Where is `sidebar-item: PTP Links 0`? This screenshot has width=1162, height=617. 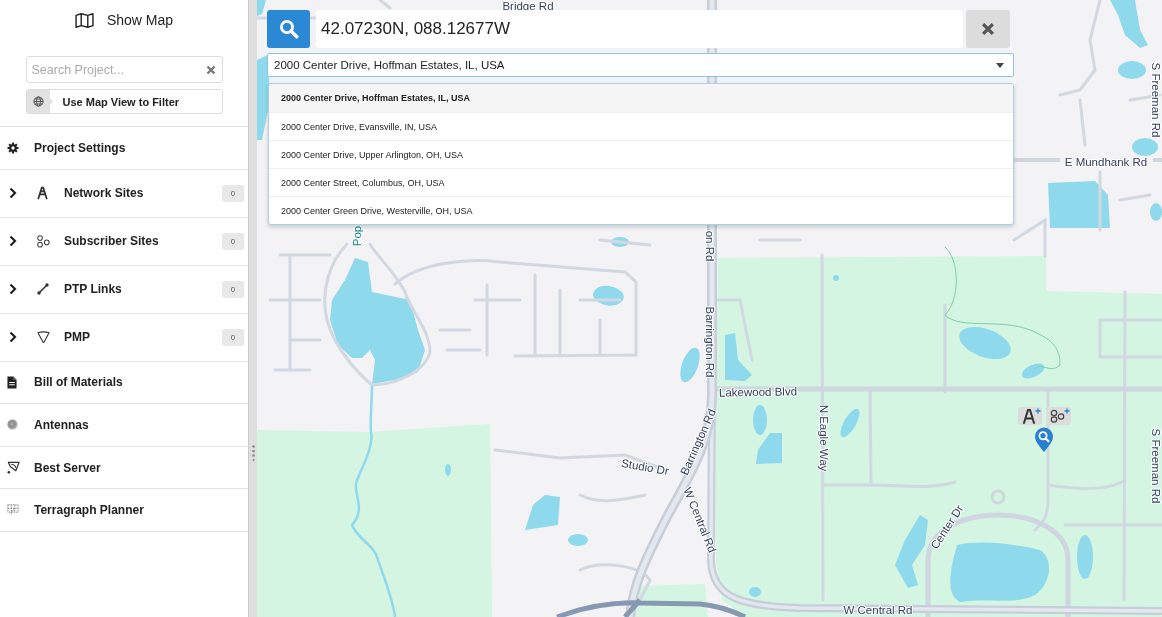 sidebar-item: PTP Links 0 is located at coordinates (124, 289).